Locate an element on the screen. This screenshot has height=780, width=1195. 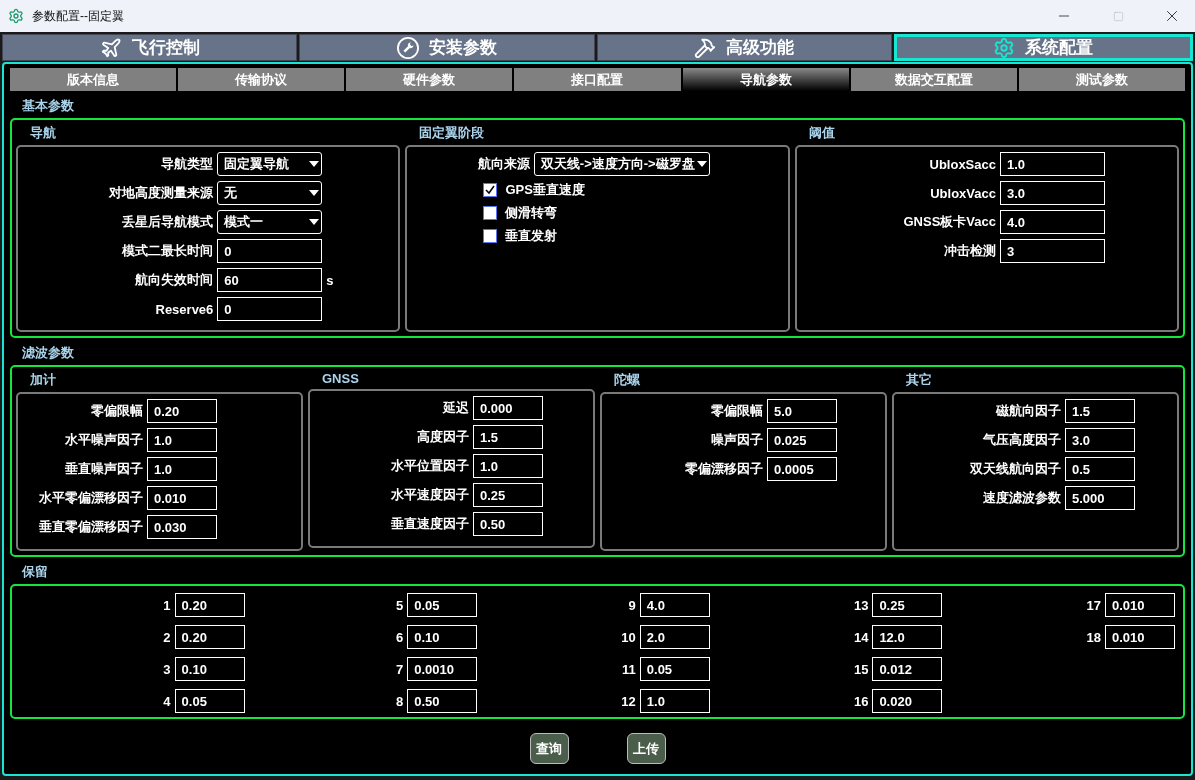
field-label: 零偏漂移因子 is located at coordinates (724, 469).